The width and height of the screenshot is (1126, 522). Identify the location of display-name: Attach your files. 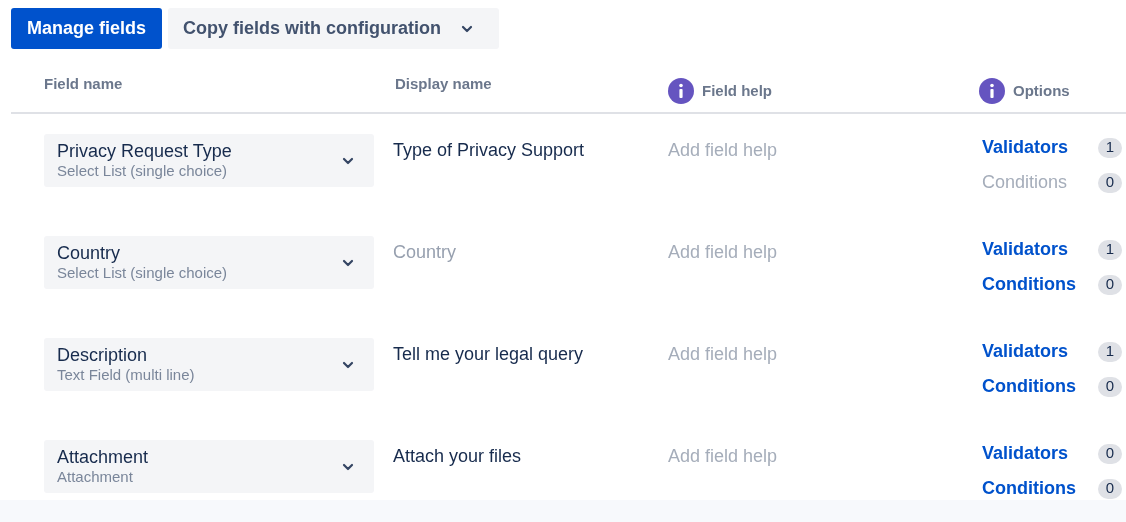
(530, 456).